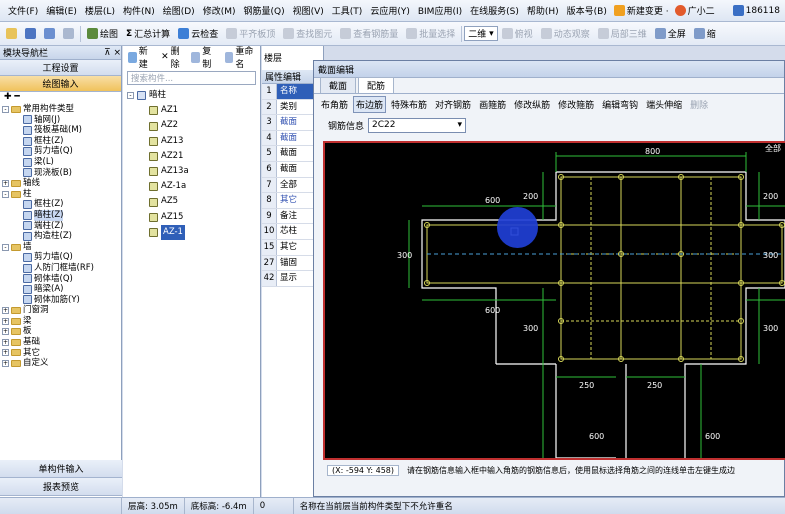 The image size is (785, 514). Describe the element at coordinates (61, 215) in the screenshot. I see `tree-item: 暗柱(Z)` at that location.